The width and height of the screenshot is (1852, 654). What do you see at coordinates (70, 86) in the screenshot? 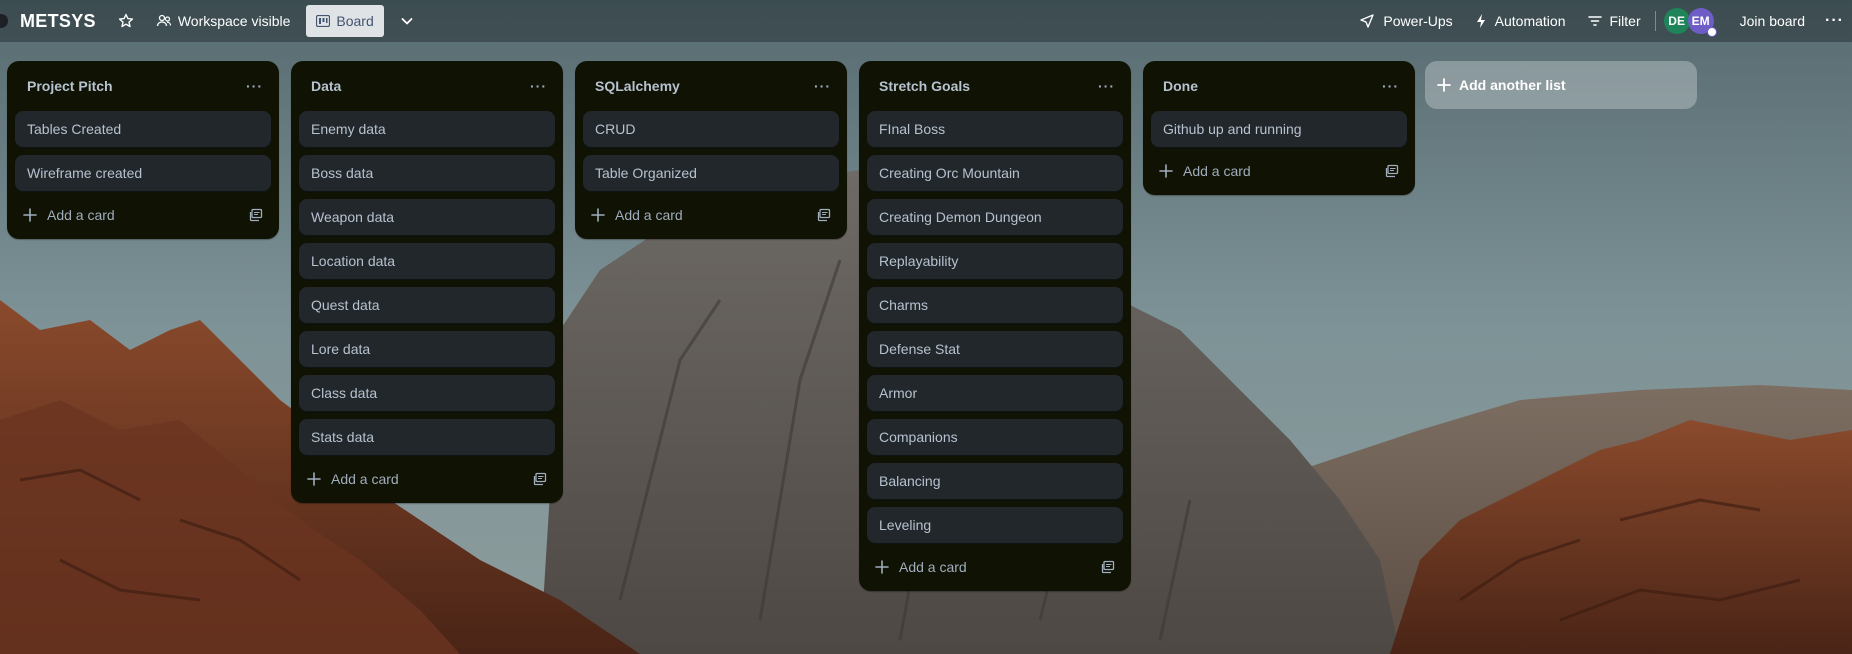
I see `list-title: Project Pitch` at bounding box center [70, 86].